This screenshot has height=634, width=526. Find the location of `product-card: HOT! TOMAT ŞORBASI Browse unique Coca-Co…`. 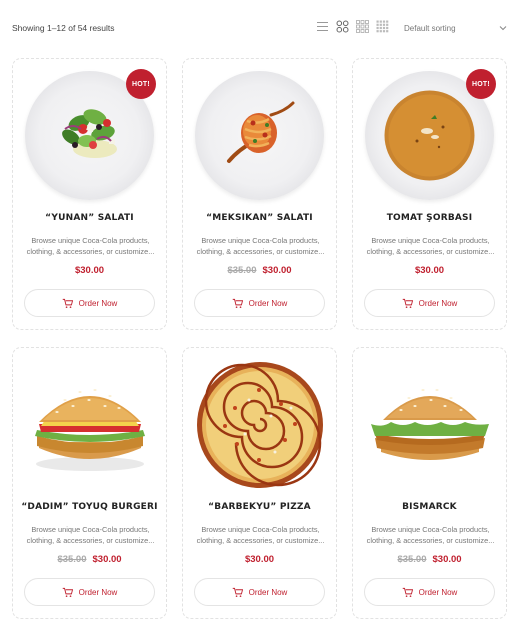

product-card: HOT! TOMAT ŞORBASI Browse unique Coca-Co… is located at coordinates (429, 194).